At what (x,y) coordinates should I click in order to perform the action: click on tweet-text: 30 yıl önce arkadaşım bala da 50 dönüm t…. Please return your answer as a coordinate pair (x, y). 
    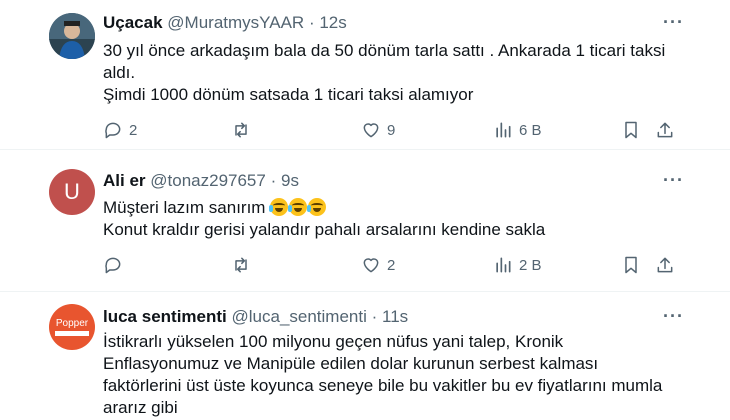
    Looking at the image, I should click on (398, 73).